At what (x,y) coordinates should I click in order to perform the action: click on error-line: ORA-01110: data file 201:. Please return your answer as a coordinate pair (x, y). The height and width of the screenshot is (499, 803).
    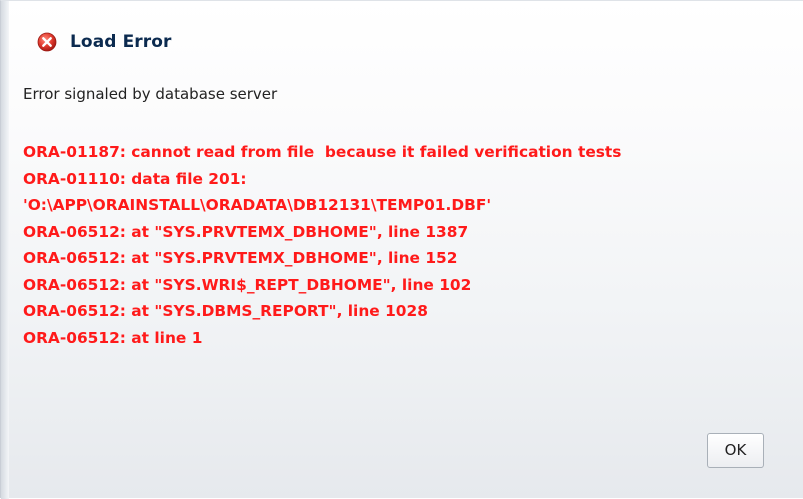
    Looking at the image, I should click on (135, 178).